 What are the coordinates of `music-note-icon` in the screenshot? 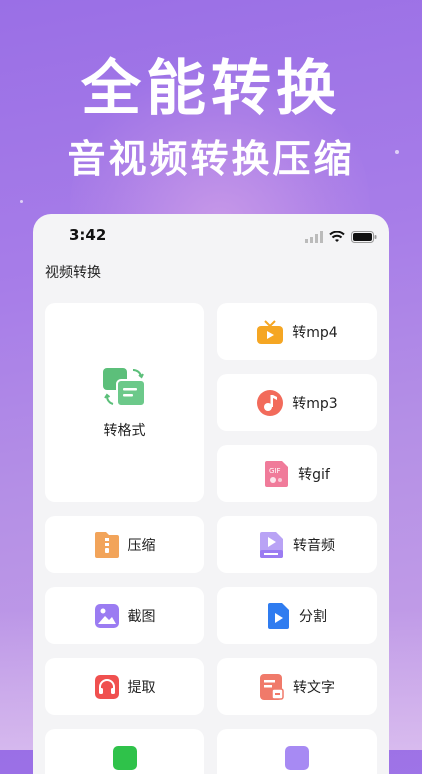 It's located at (270, 403).